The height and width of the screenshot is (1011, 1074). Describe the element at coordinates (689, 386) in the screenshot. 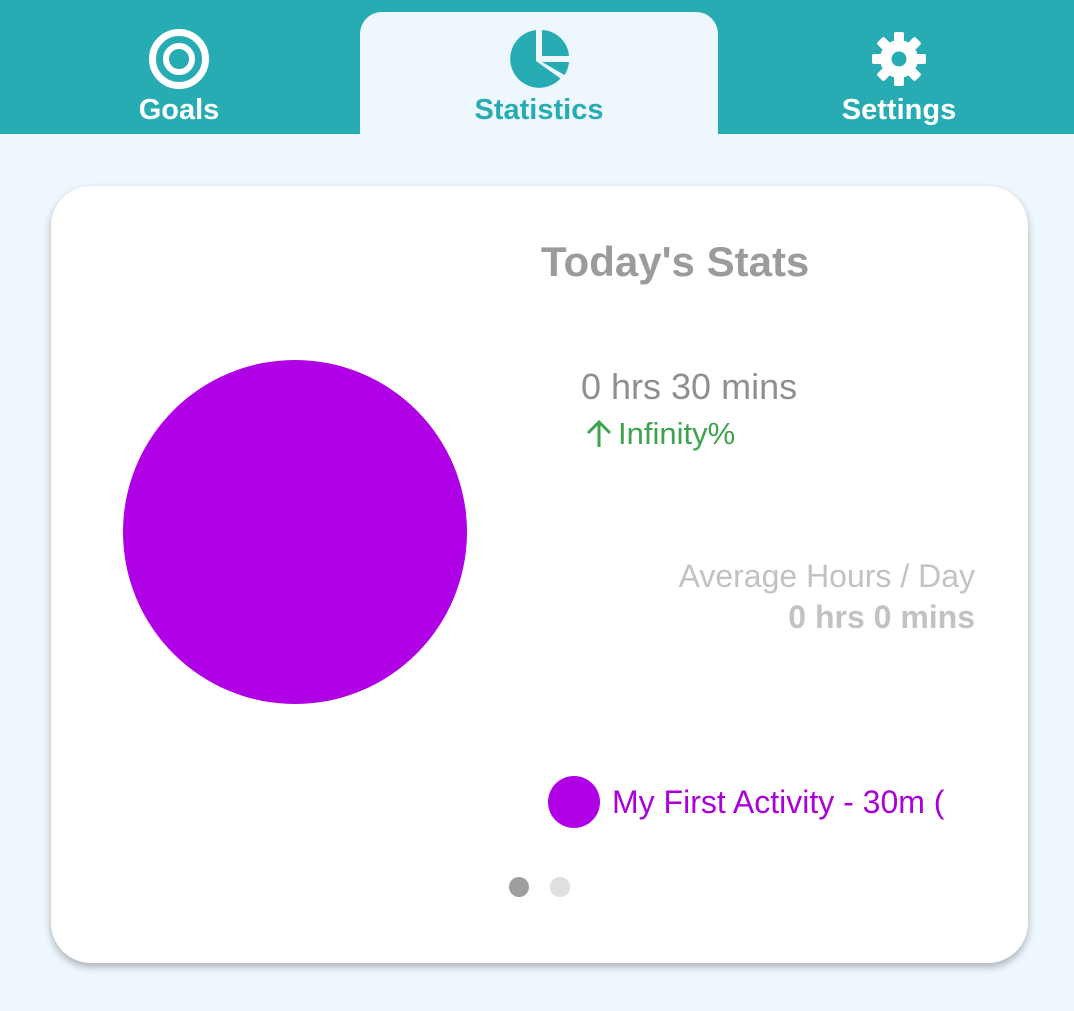

I see `today-total-time: 0 hrs 30 mins` at that location.